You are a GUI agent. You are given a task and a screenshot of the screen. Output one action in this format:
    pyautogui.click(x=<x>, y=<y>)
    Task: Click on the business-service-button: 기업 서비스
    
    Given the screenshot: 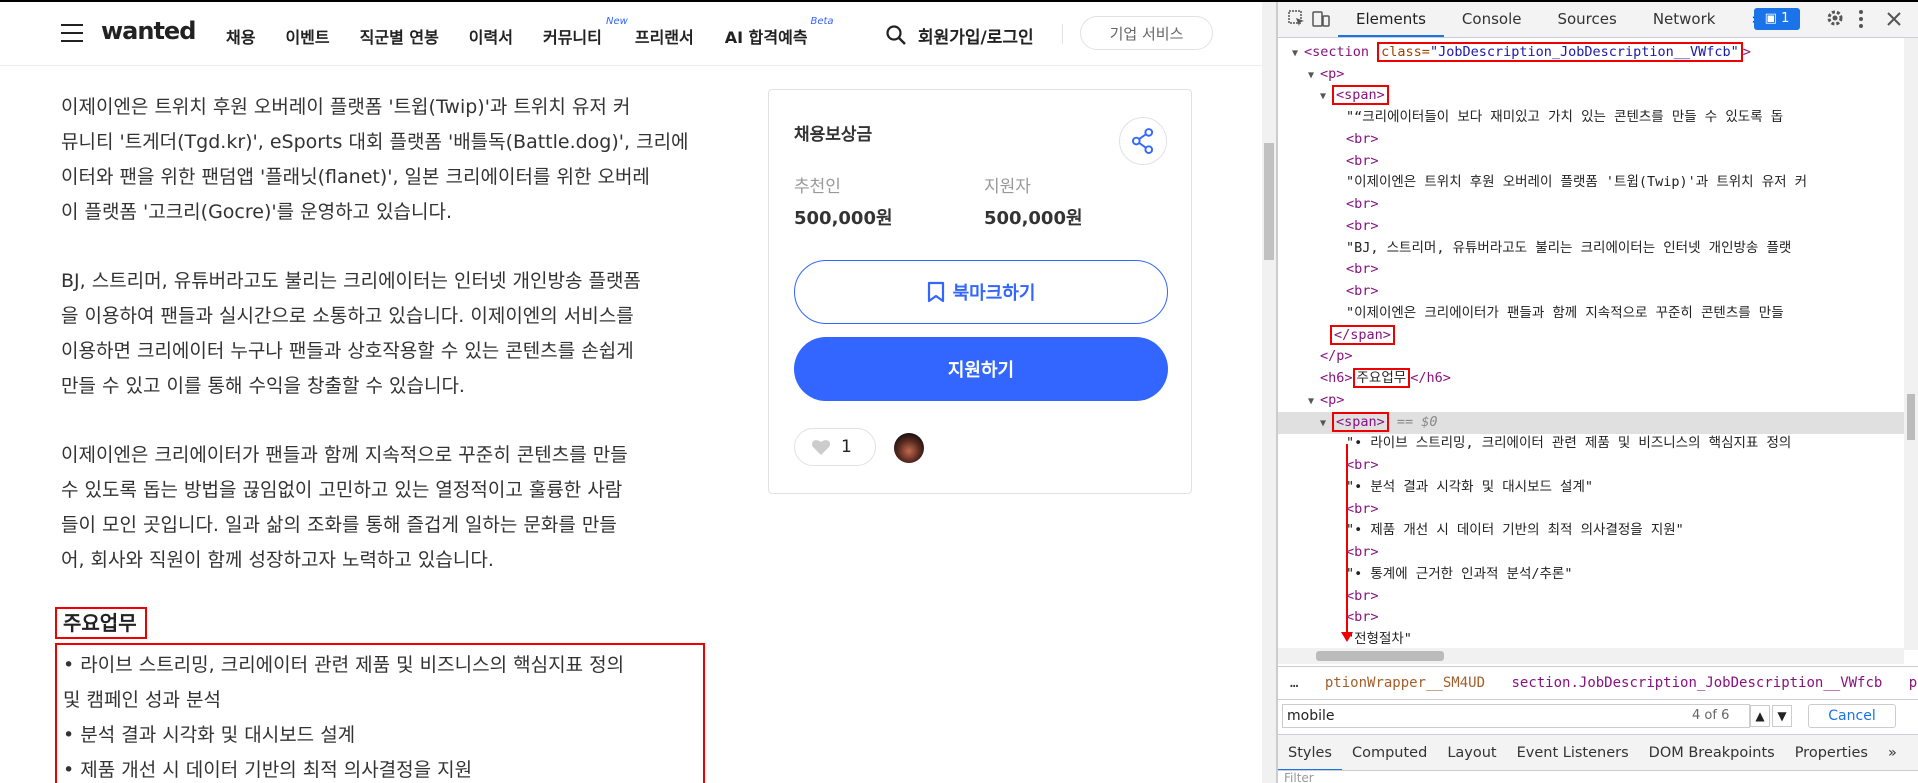 What is the action you would take?
    pyautogui.click(x=1146, y=33)
    